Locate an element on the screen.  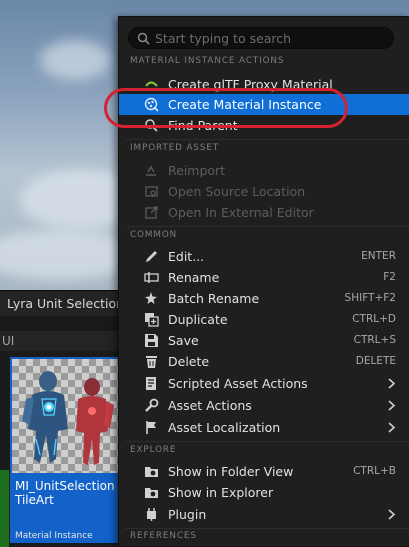
menu-item-open-source-location: Open Source Location is located at coordinates (264, 191).